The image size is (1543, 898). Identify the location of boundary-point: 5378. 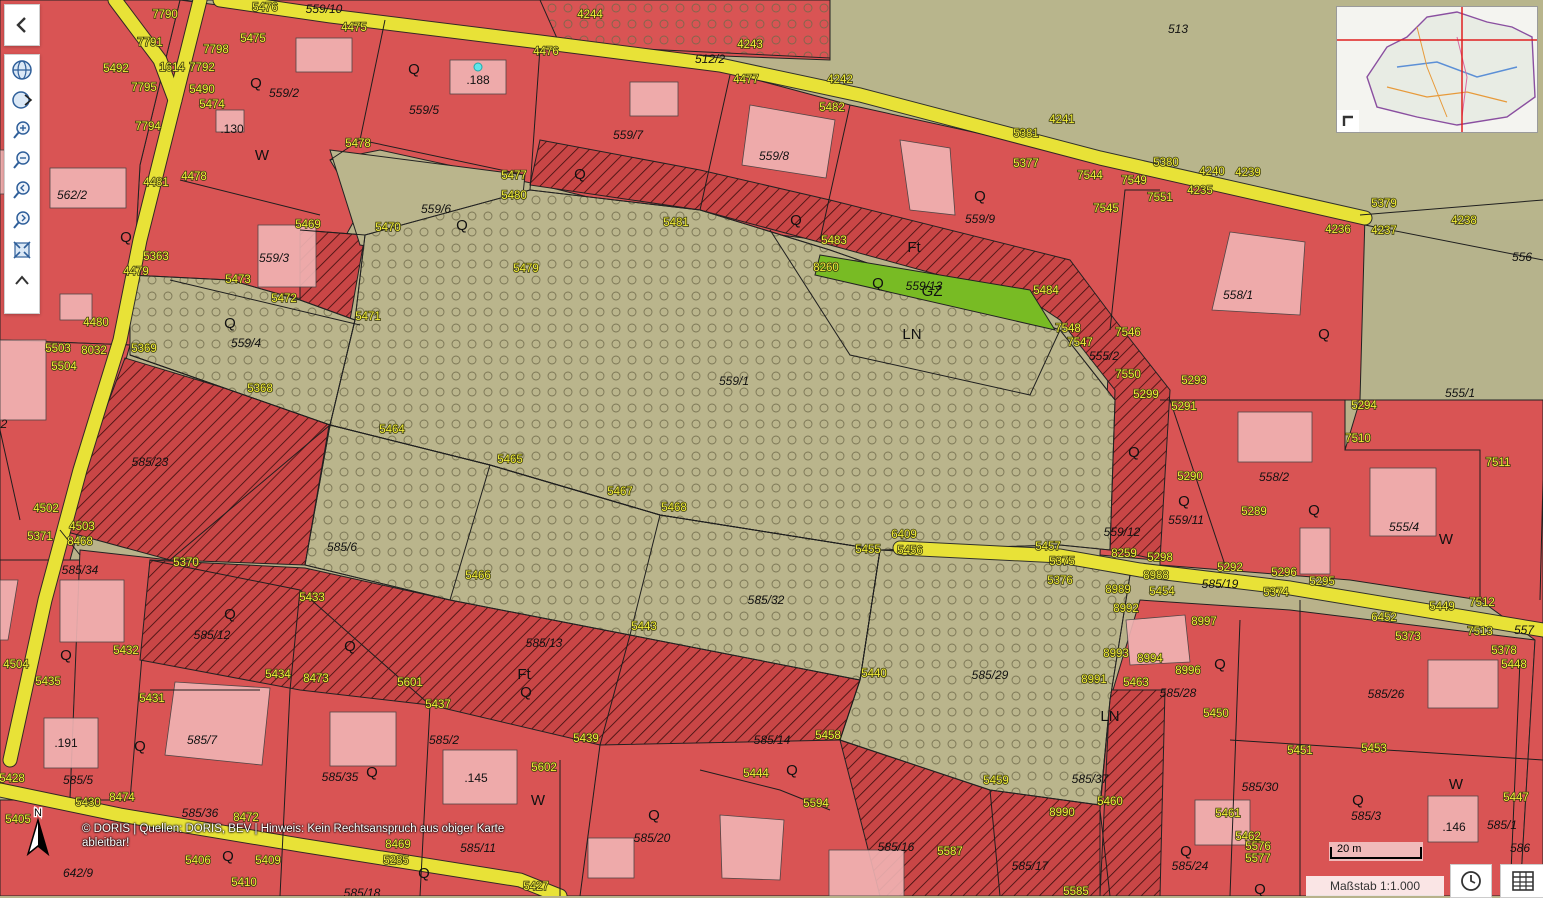
(1504, 651).